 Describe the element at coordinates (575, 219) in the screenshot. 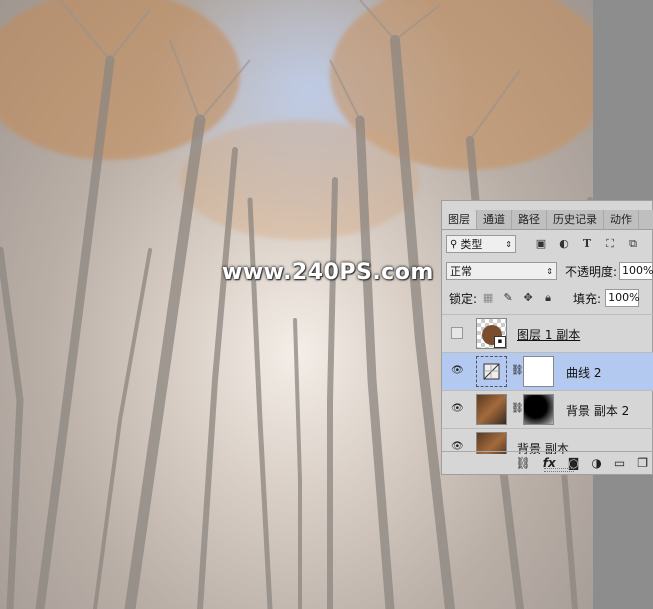

I see `tab-history: 历史记录` at that location.